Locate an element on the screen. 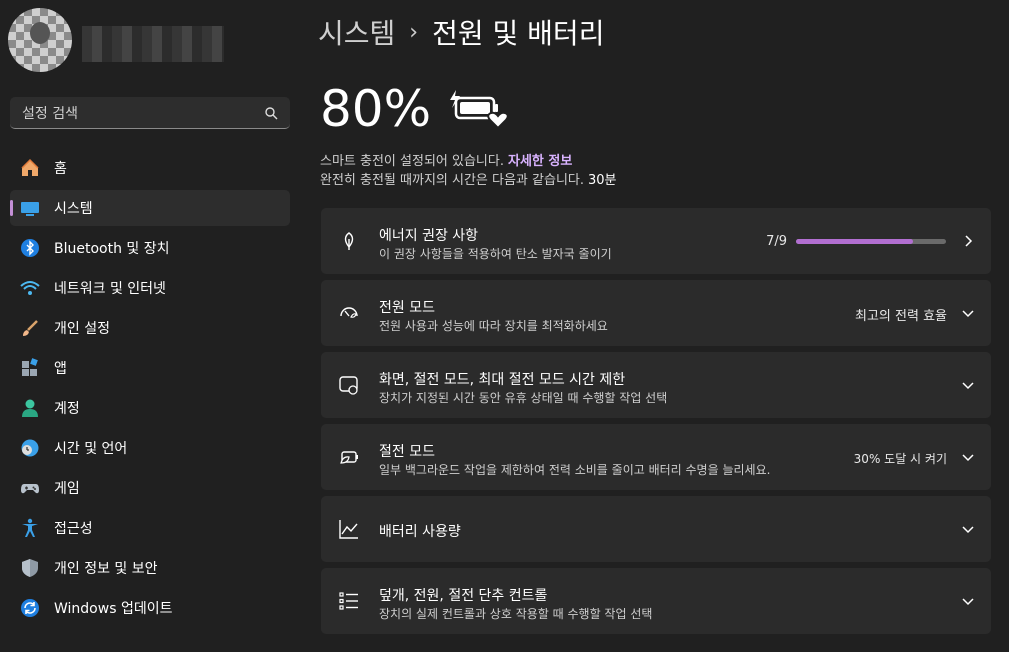 The image size is (1009, 652). details-link: 자세한 정보 is located at coordinates (540, 161).